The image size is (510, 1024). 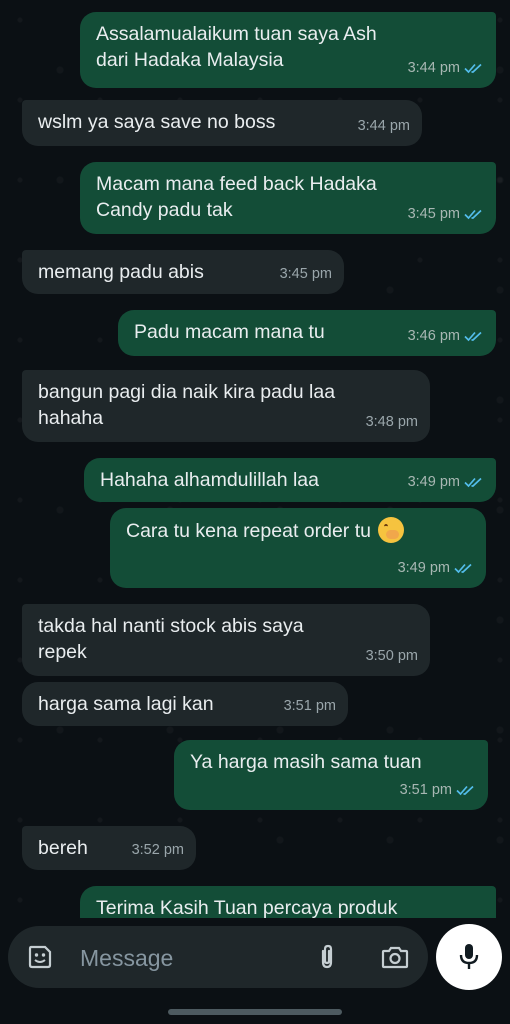 What do you see at coordinates (331, 775) in the screenshot?
I see `message-bubble-outgoing: Ya harga masih sama tuan 3:51 pm` at bounding box center [331, 775].